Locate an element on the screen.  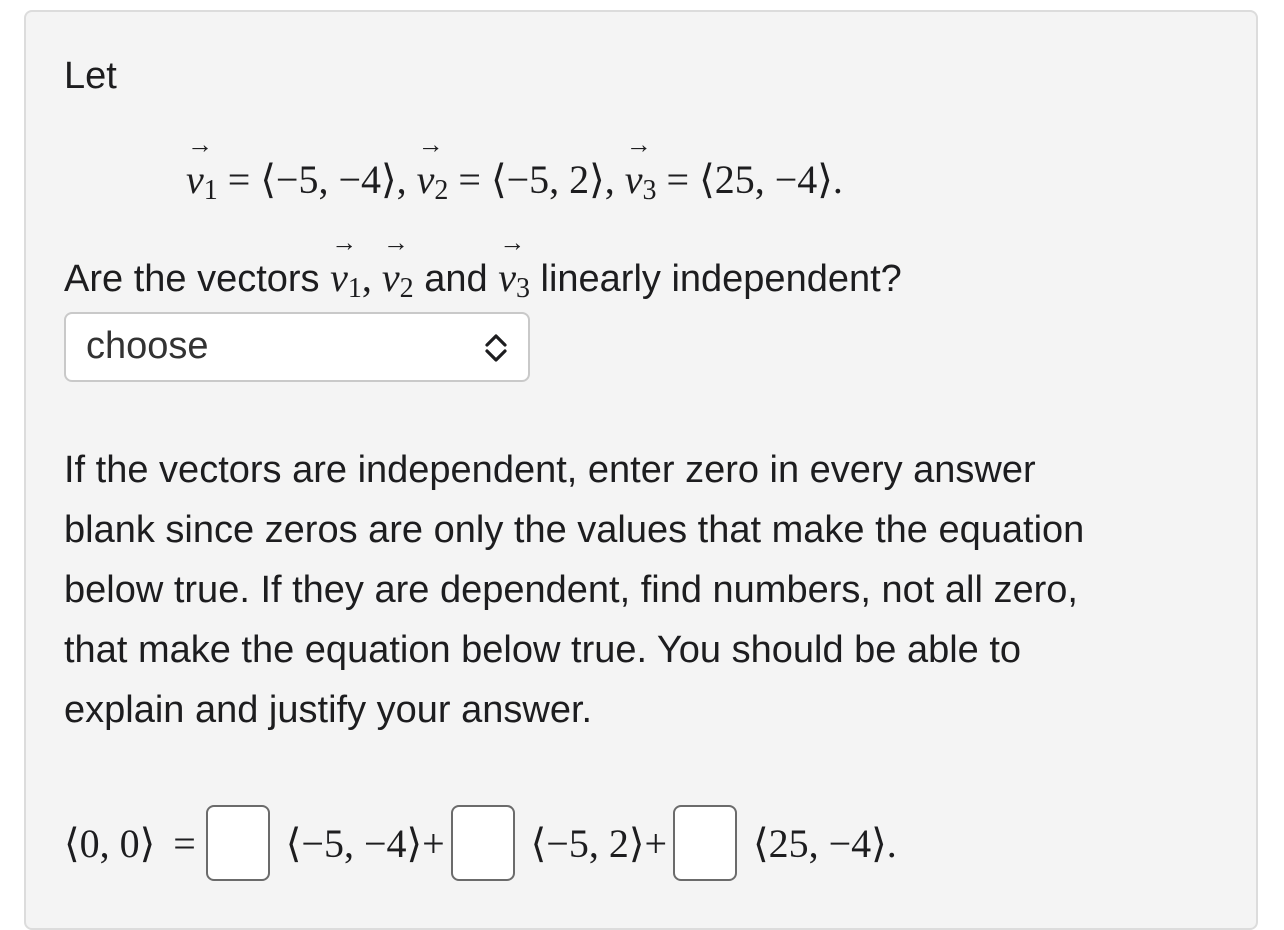
equation-period: . is located at coordinates (891, 843).